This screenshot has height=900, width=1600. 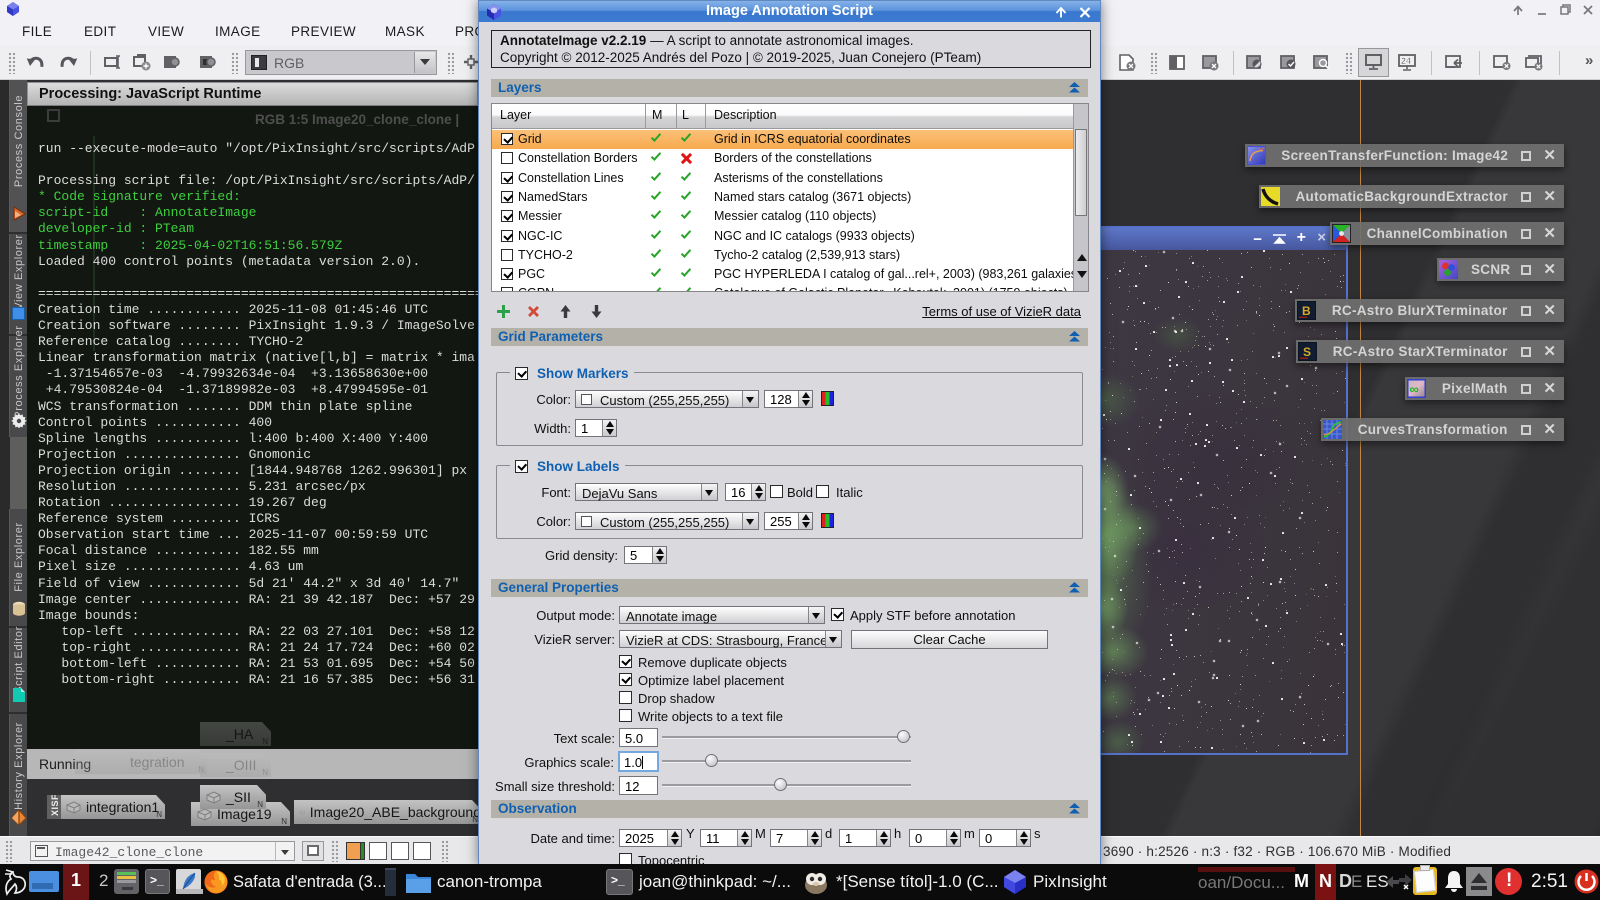 I want to click on svg-text: B, so click(x=1306, y=311).